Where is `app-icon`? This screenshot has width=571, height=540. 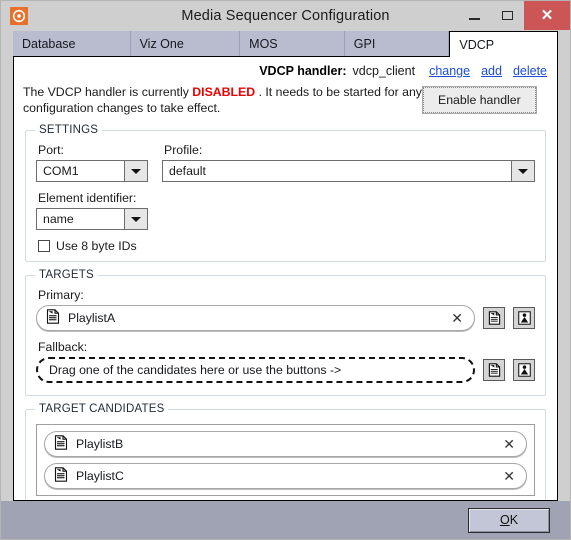
app-icon is located at coordinates (19, 15).